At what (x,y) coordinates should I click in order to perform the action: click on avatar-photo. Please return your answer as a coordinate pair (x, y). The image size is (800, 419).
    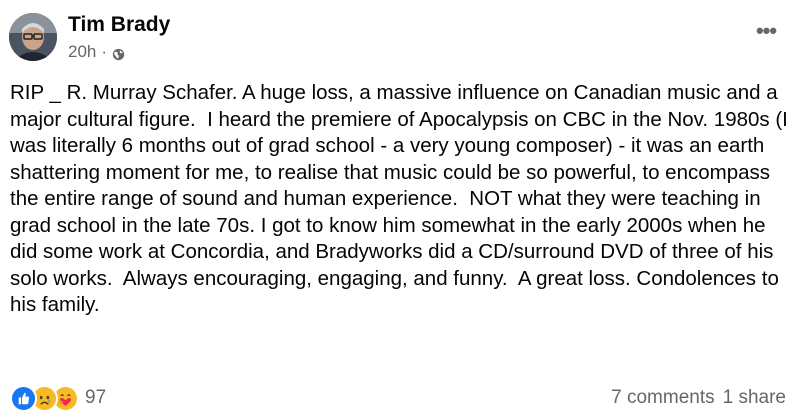
    Looking at the image, I should click on (33, 37).